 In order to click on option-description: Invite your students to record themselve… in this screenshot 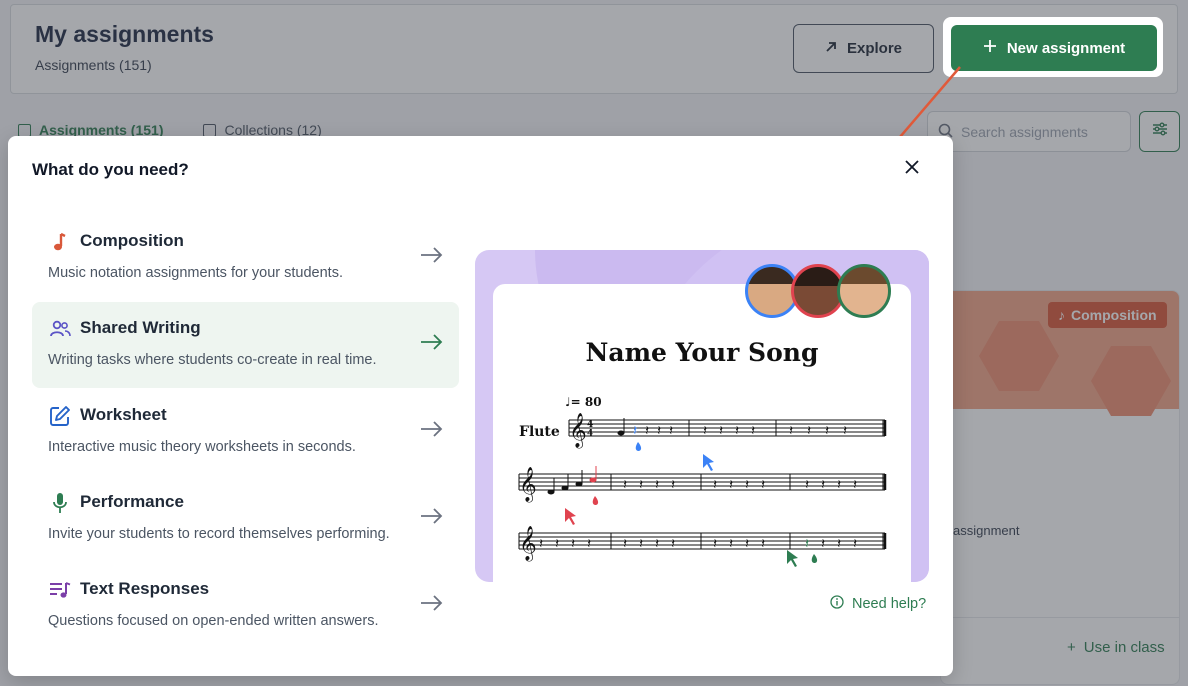, I will do `click(219, 534)`.